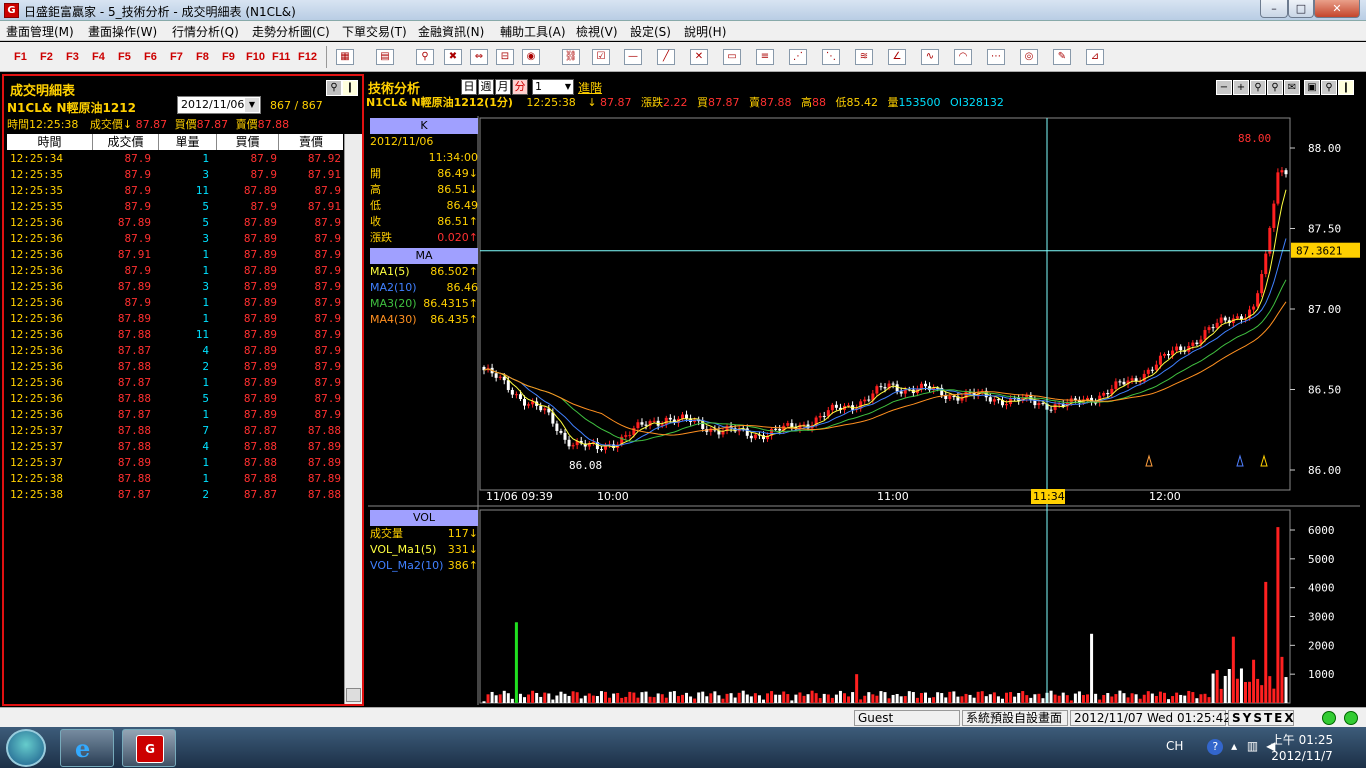 The image size is (1366, 768). Describe the element at coordinates (732, 57) in the screenshot. I see `rect-icon: ▭` at that location.